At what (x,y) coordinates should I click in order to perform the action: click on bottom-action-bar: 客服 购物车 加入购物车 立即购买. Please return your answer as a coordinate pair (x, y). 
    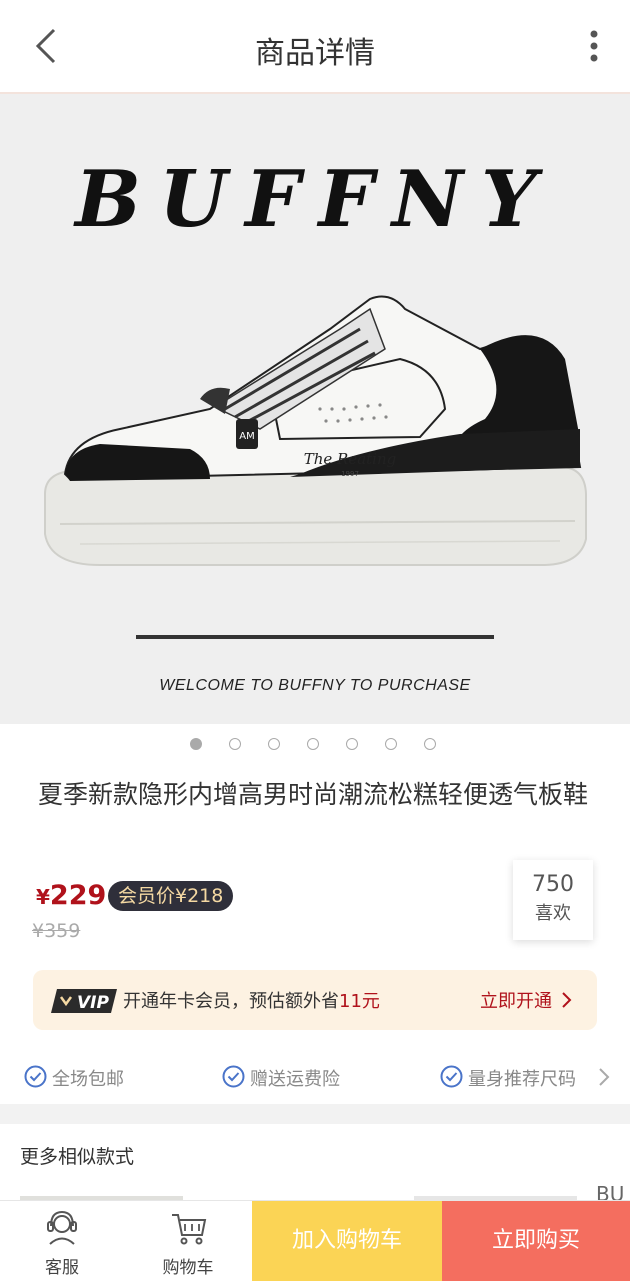
    Looking at the image, I should click on (315, 1240).